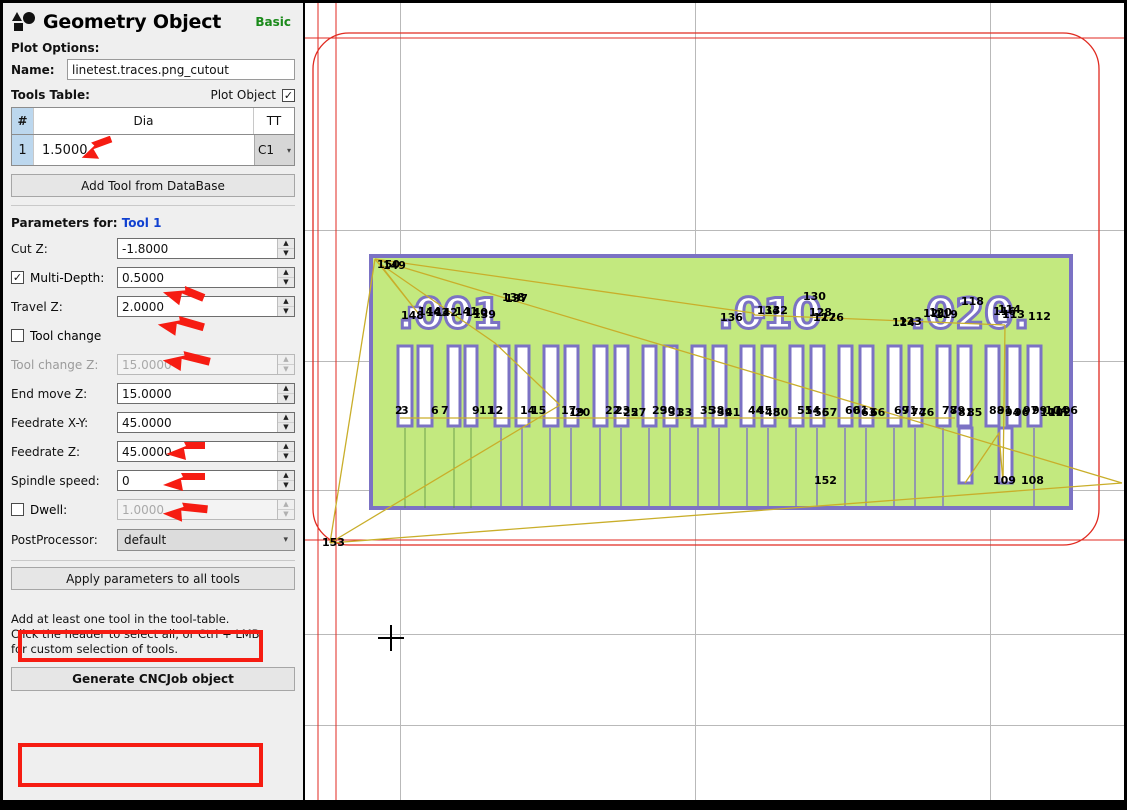  Describe the element at coordinates (197, 248) in the screenshot. I see `cut-z-value: -1.8000` at that location.